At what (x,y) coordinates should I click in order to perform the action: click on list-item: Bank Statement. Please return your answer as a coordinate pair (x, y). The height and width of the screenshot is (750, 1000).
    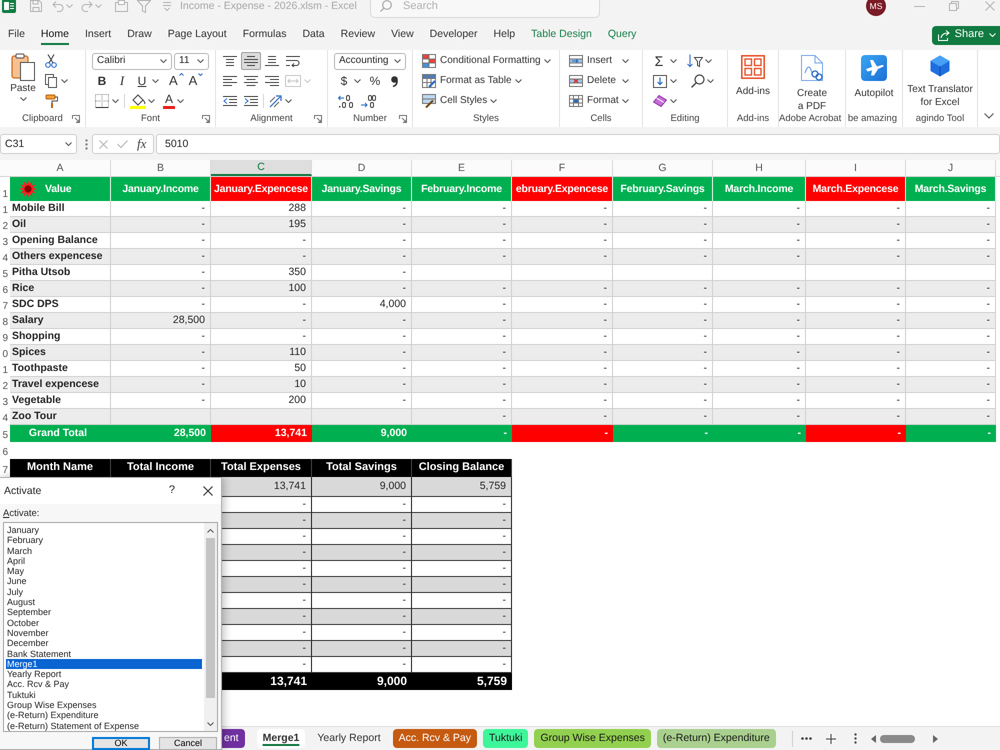
    Looking at the image, I should click on (104, 653).